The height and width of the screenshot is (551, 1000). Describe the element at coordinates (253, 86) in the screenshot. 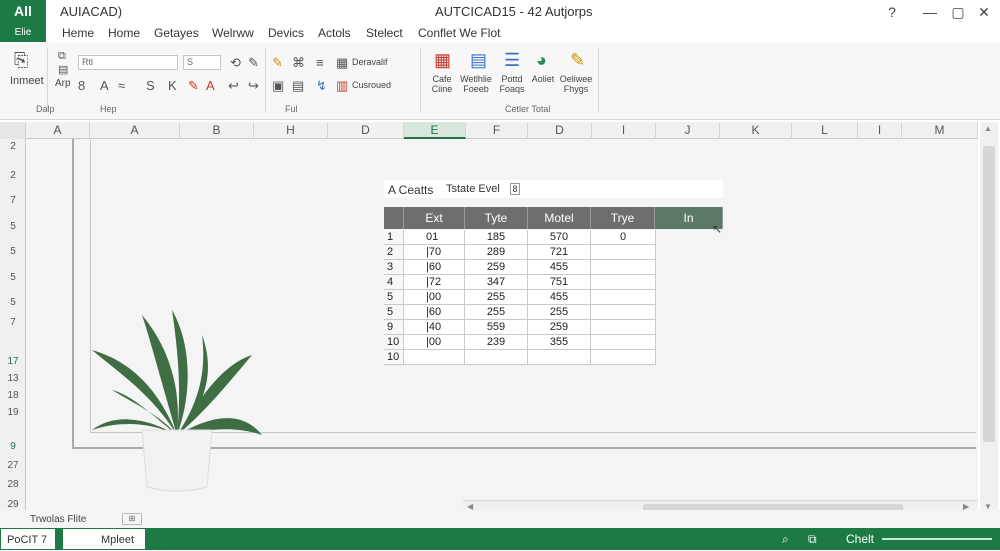

I see `redo-icon: ↪` at that location.